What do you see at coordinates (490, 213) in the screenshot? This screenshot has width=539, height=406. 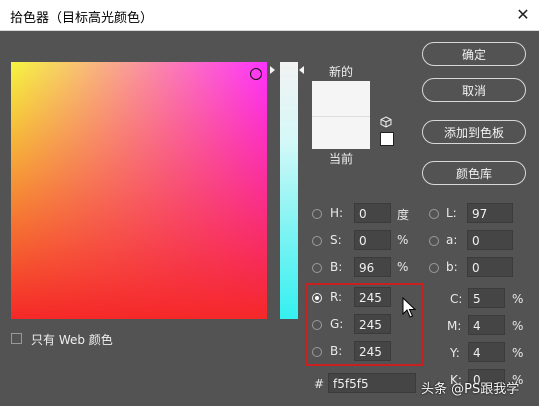 I see `lab-l-input: 97` at bounding box center [490, 213].